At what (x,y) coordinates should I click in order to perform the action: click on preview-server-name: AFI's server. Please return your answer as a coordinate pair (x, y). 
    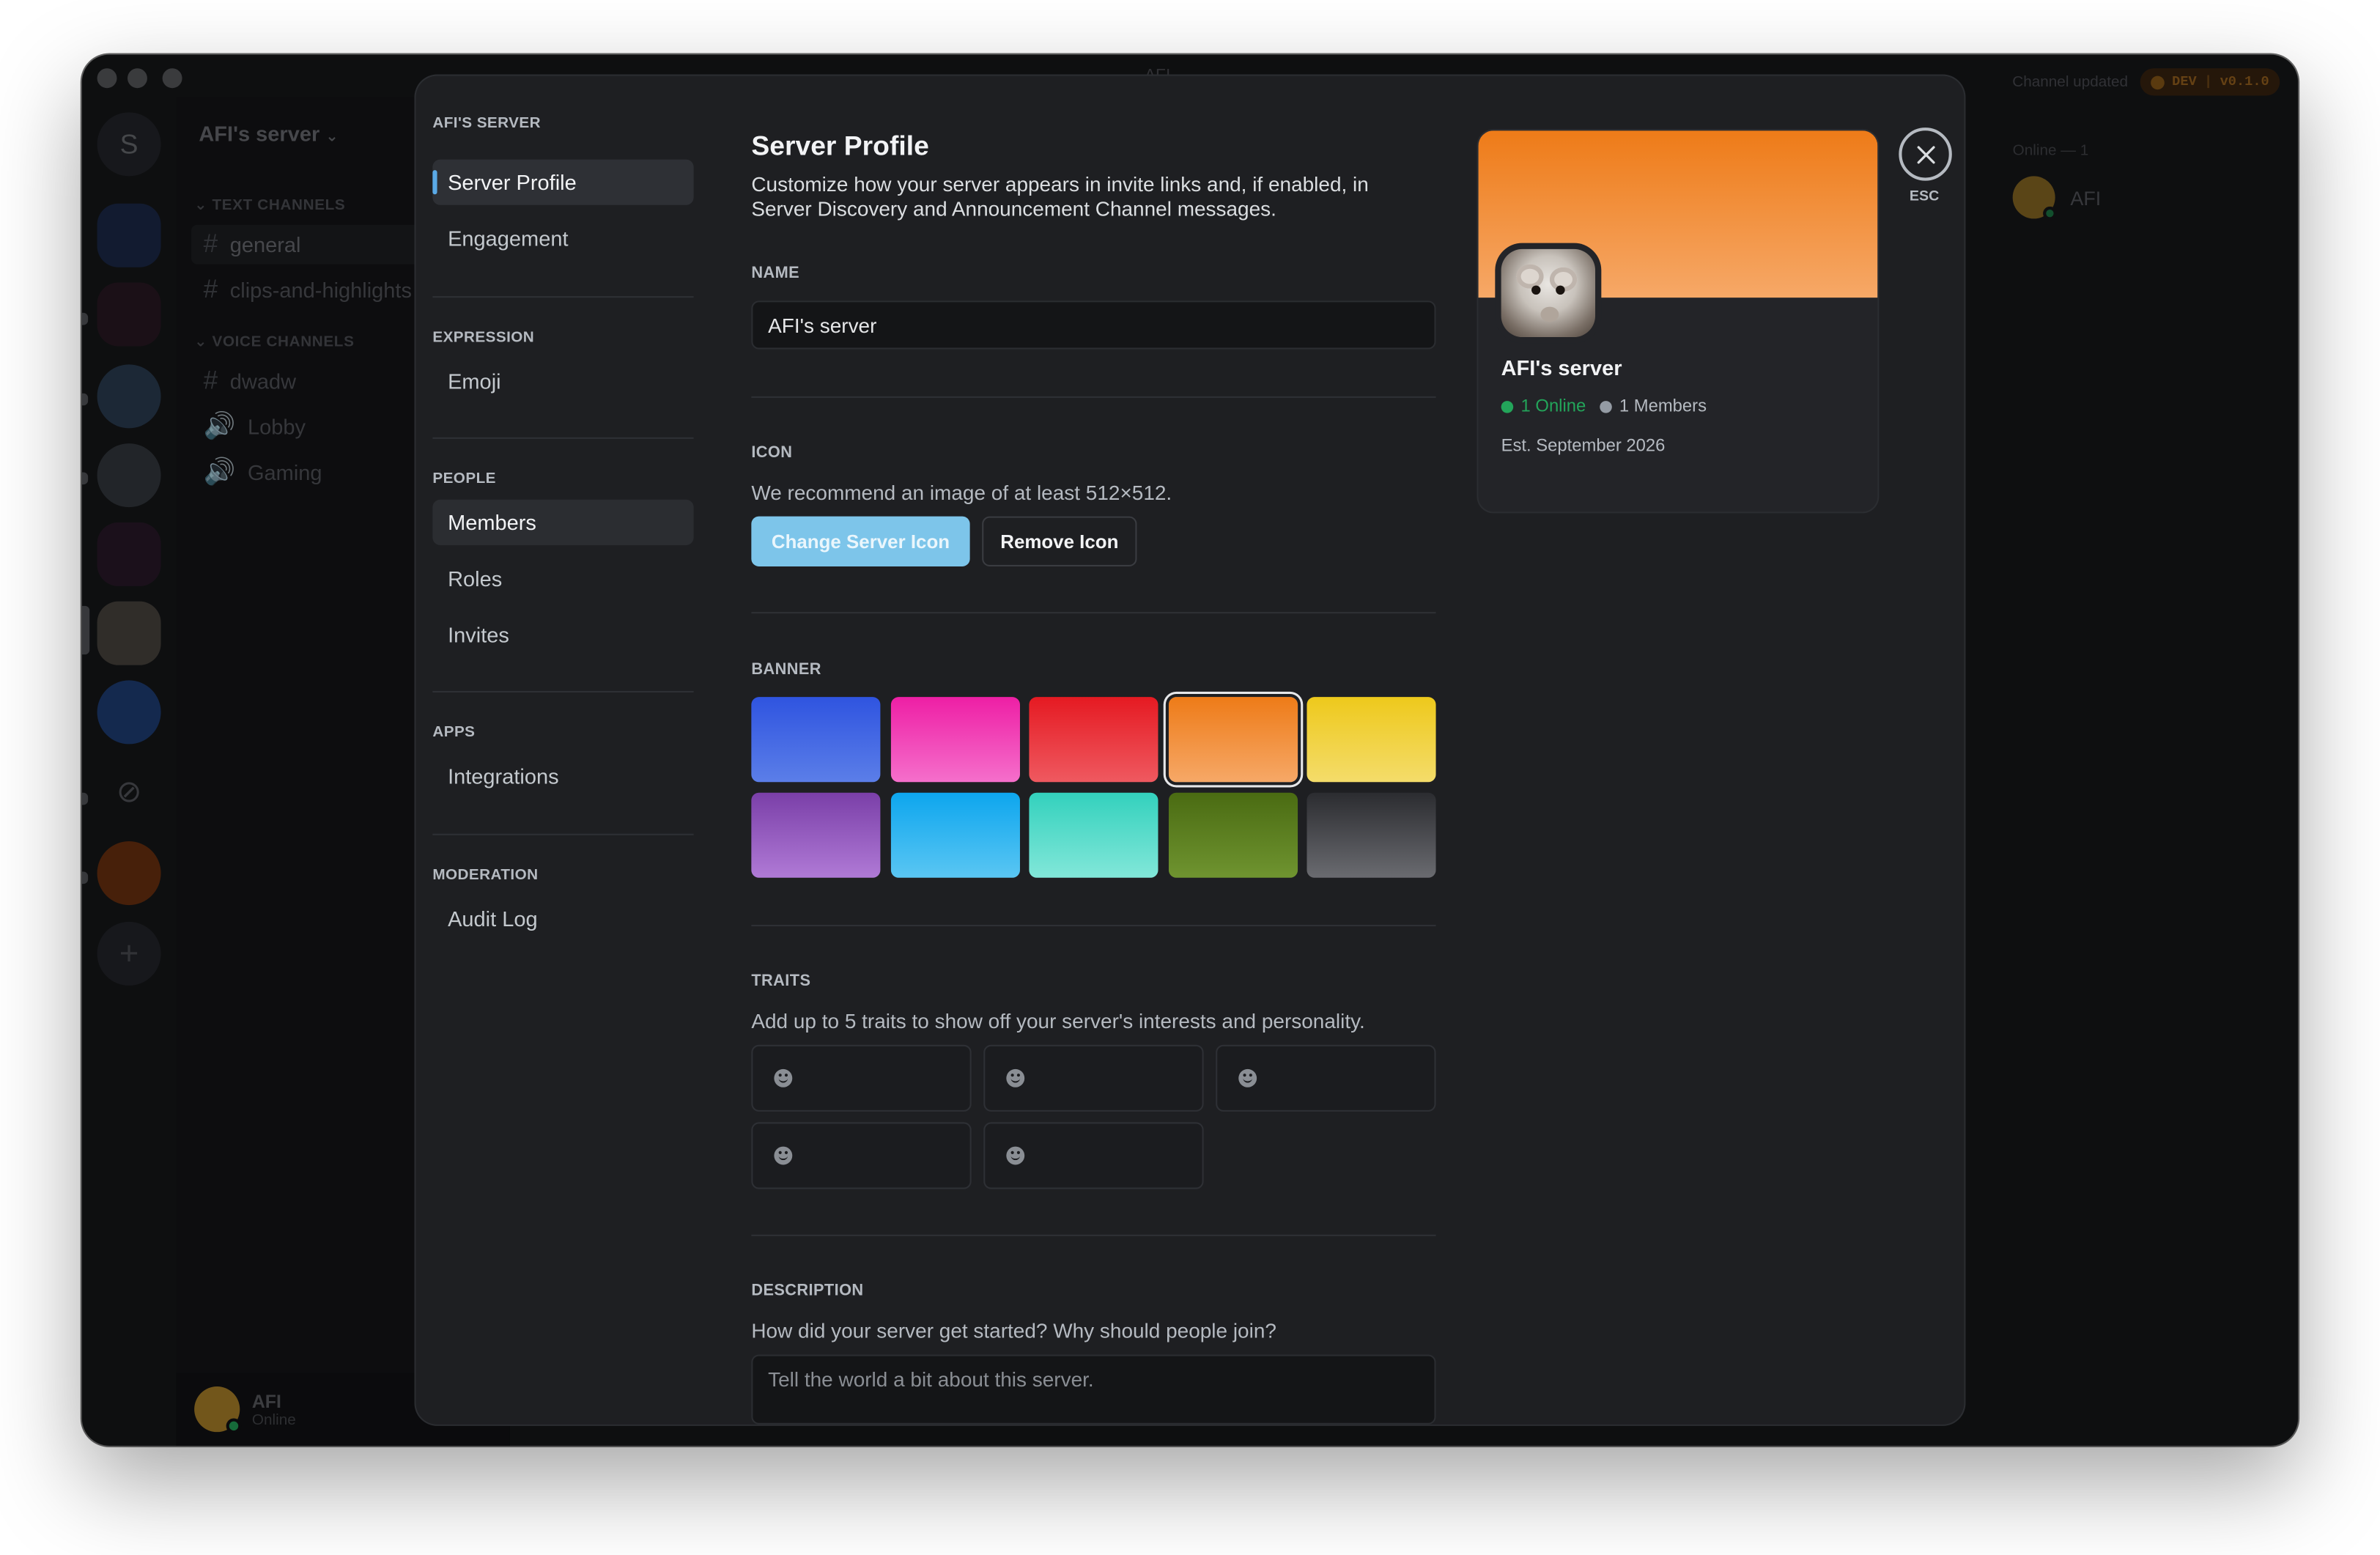
    Looking at the image, I should click on (1561, 367).